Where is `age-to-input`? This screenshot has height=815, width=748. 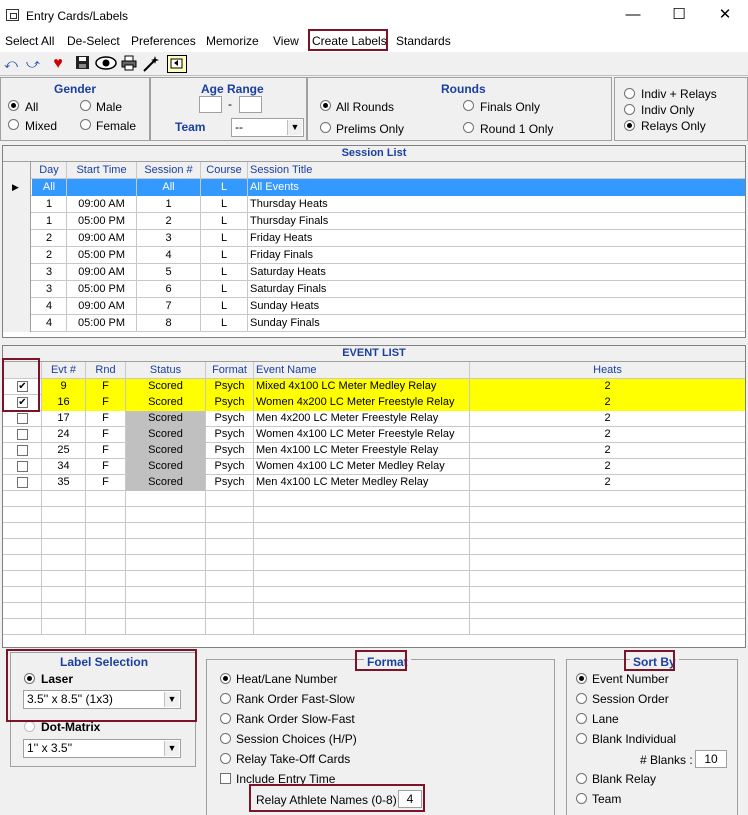 age-to-input is located at coordinates (250, 104).